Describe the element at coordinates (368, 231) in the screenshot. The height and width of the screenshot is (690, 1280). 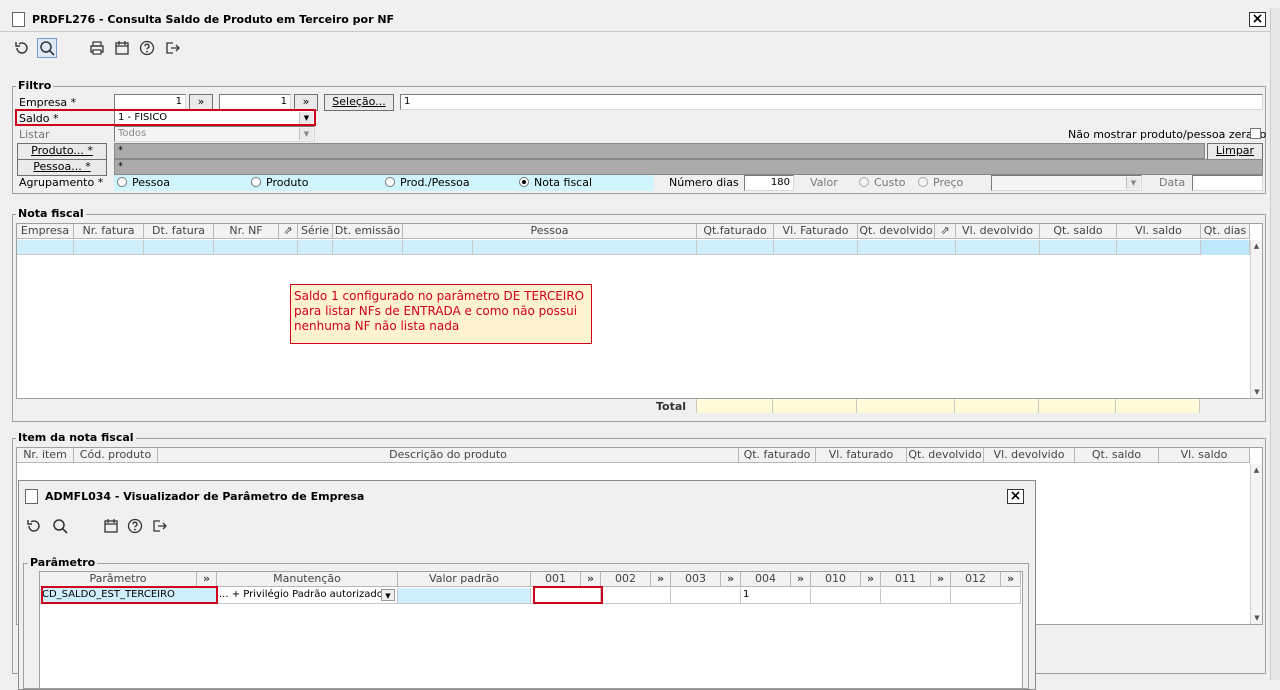
I see `col-dt-emissao: Dt. emissão` at that location.